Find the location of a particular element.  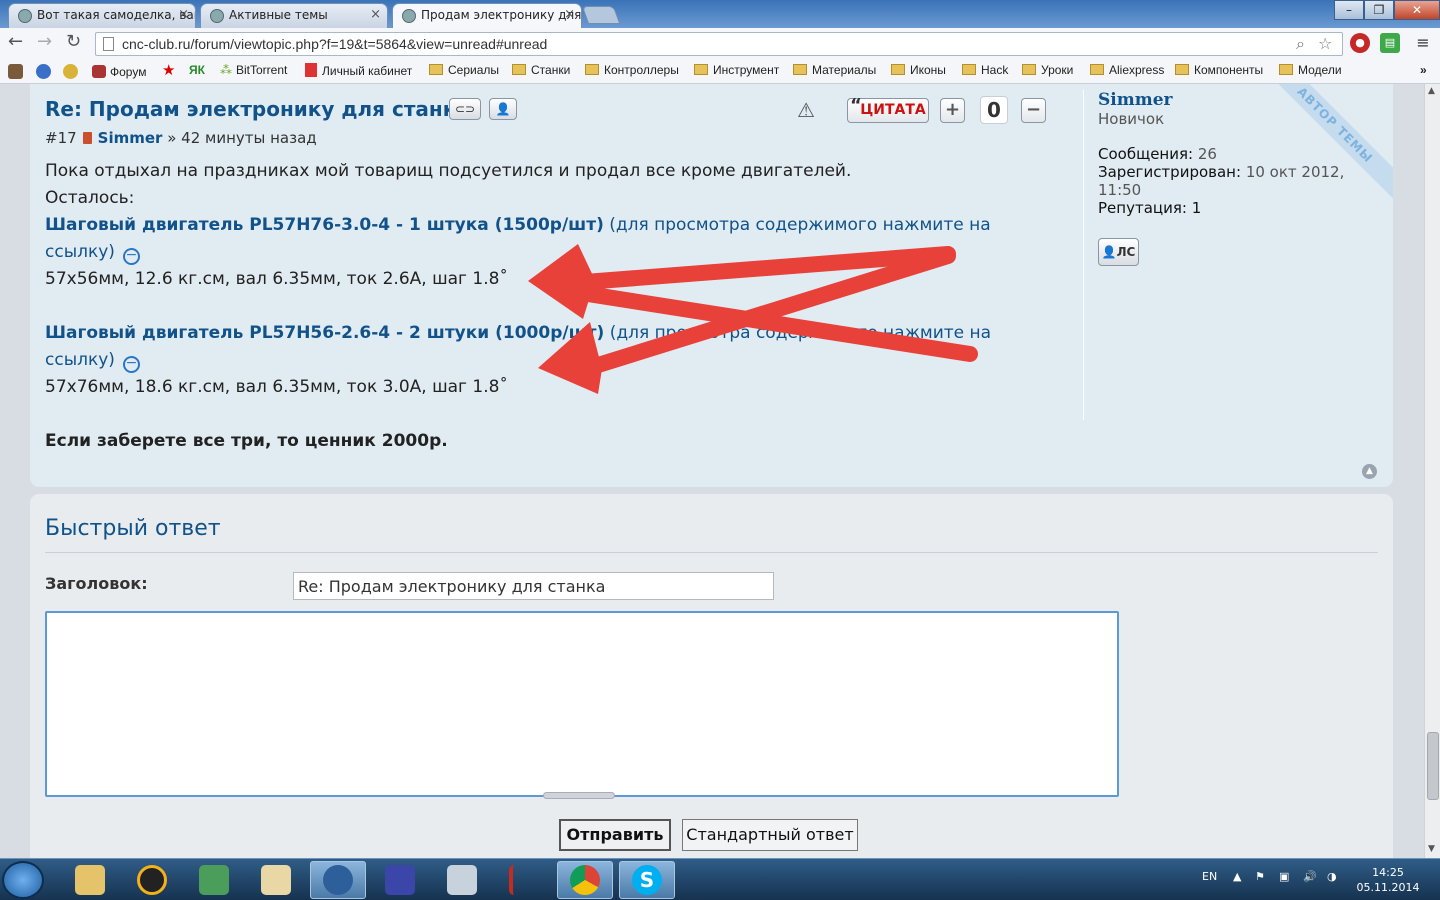

messages-label: Сообщения: is located at coordinates (1146, 154).